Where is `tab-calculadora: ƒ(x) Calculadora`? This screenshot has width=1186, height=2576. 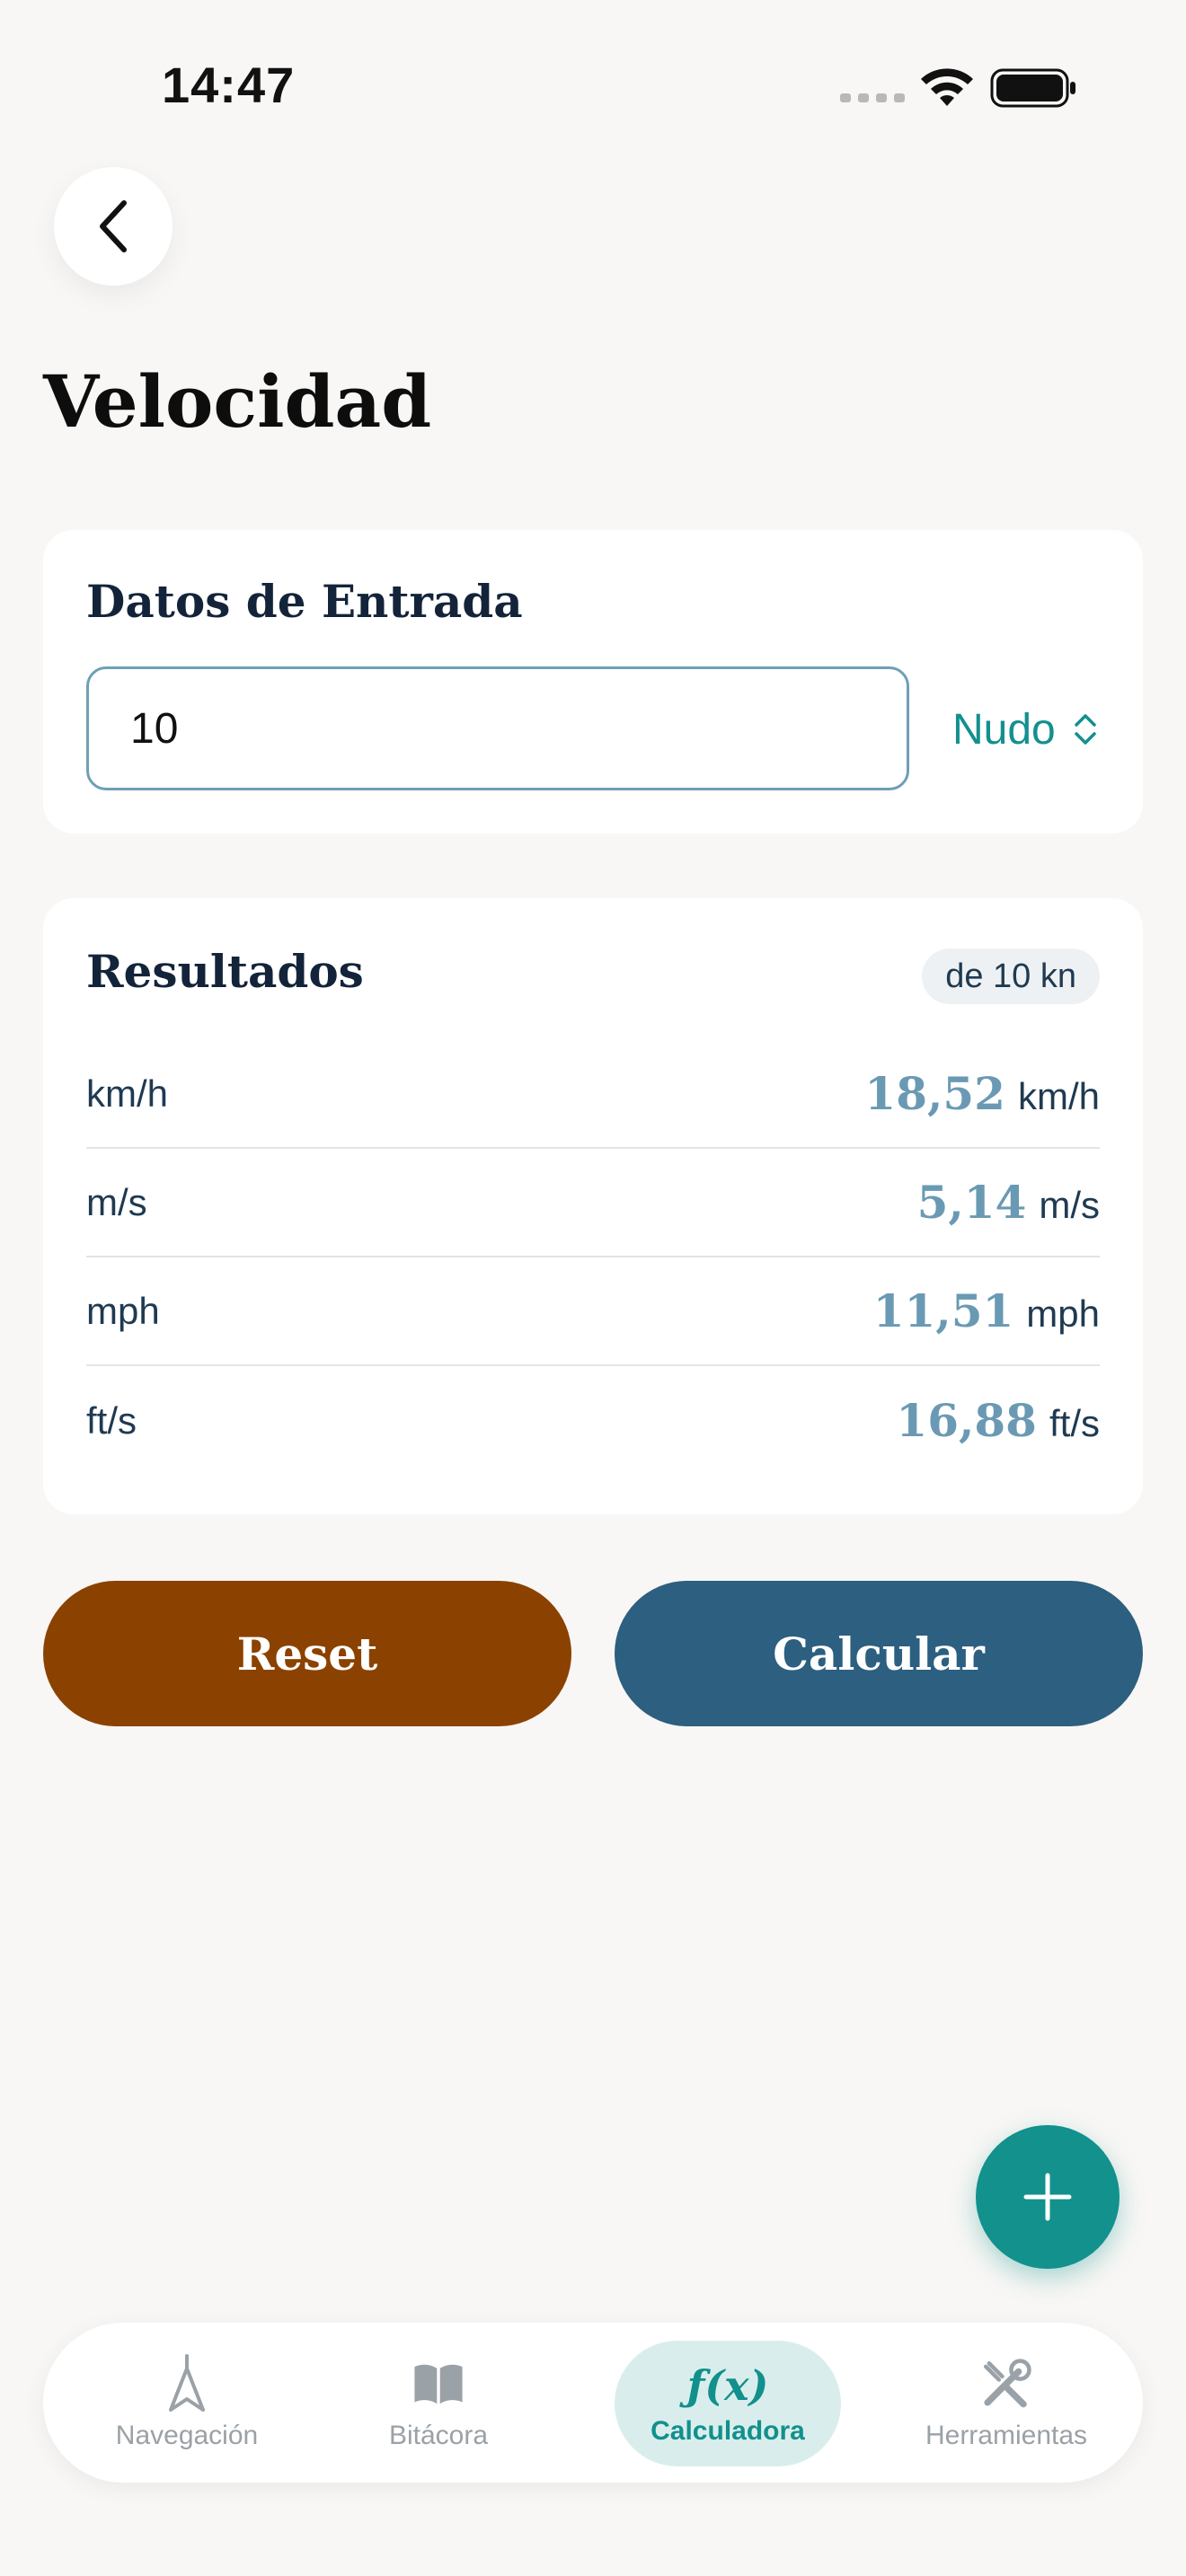 tab-calculadora: ƒ(x) Calculadora is located at coordinates (728, 2403).